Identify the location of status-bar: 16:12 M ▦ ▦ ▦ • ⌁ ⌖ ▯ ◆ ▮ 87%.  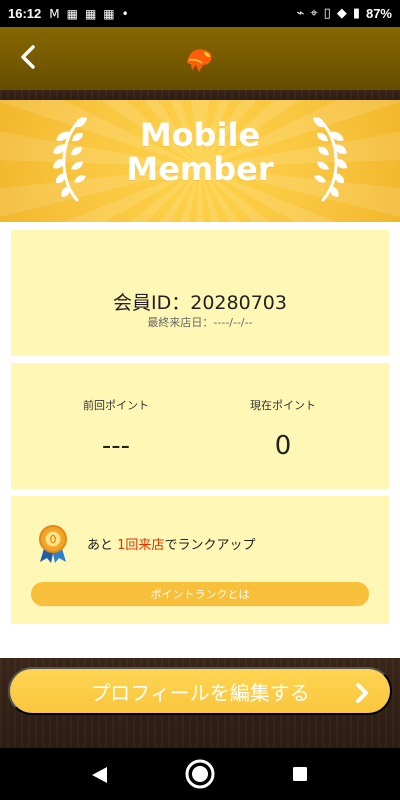
(200, 13).